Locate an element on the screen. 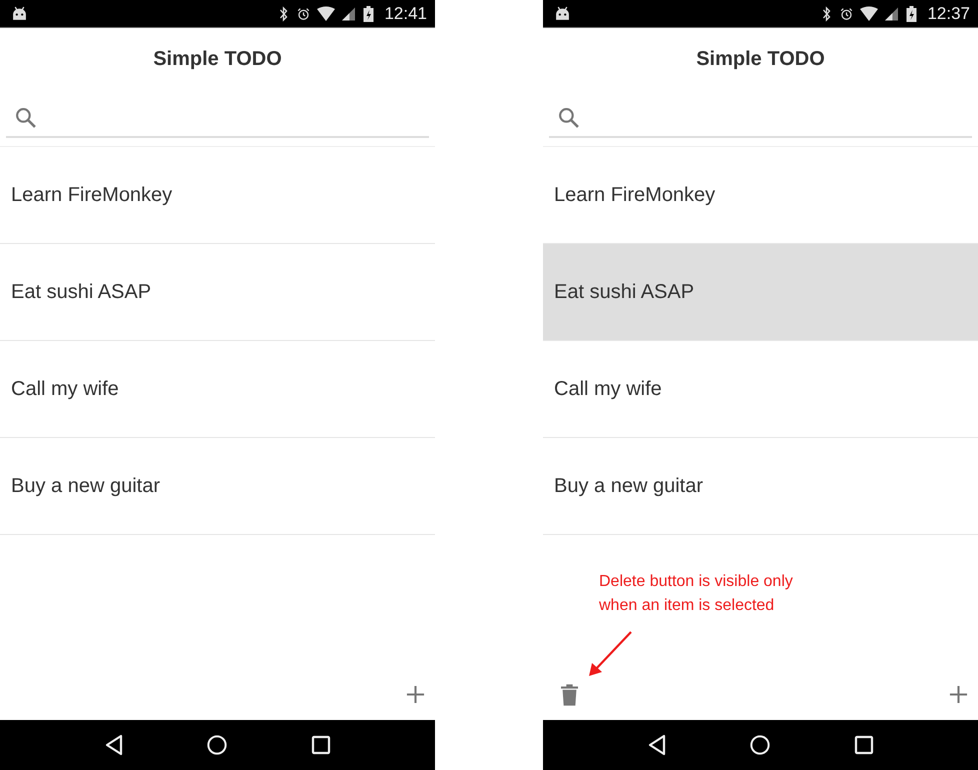 The height and width of the screenshot is (770, 978). annotation-arrow is located at coordinates (610, 654).